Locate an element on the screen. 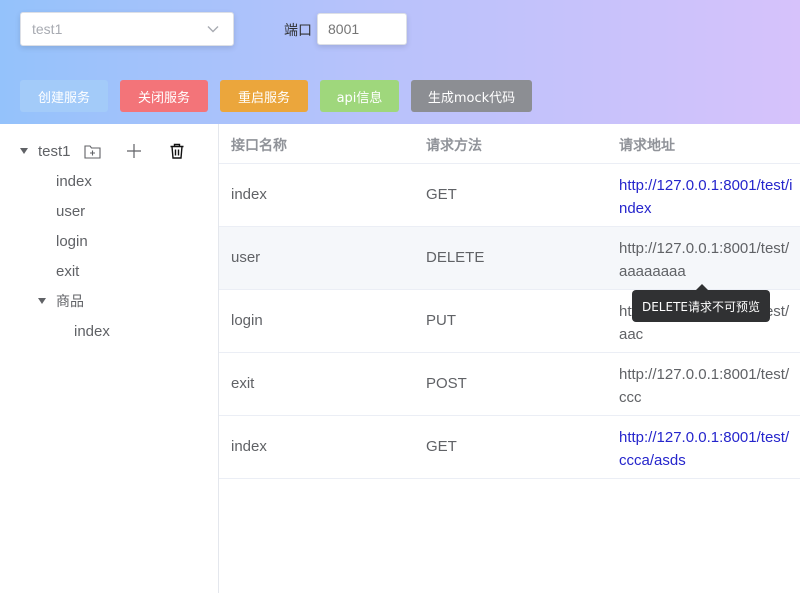 This screenshot has height=593, width=800. header-request-url: 请求地址 is located at coordinates (647, 146).